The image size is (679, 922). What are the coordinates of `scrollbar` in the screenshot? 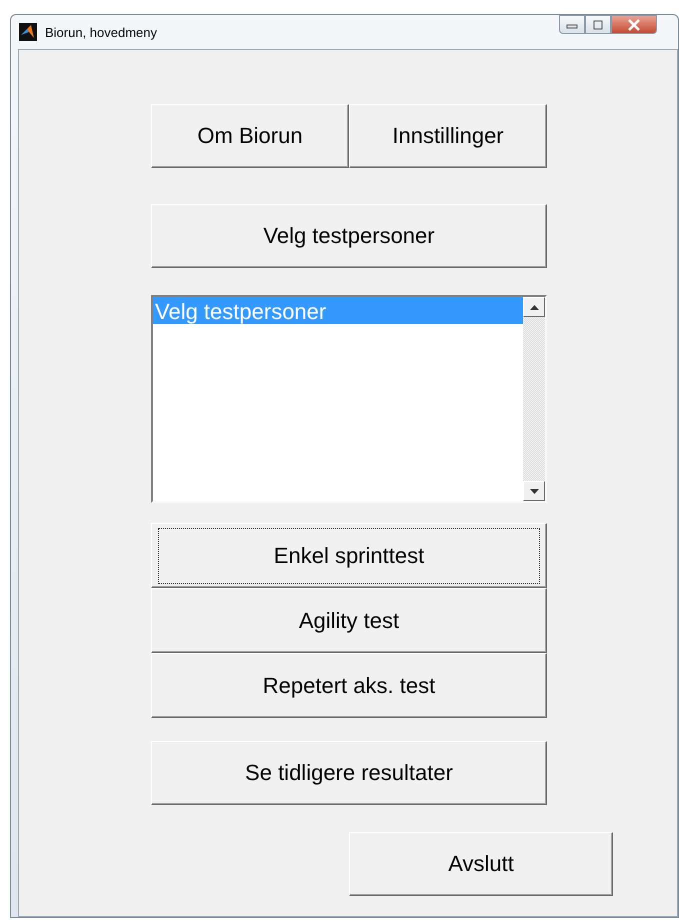 It's located at (534, 399).